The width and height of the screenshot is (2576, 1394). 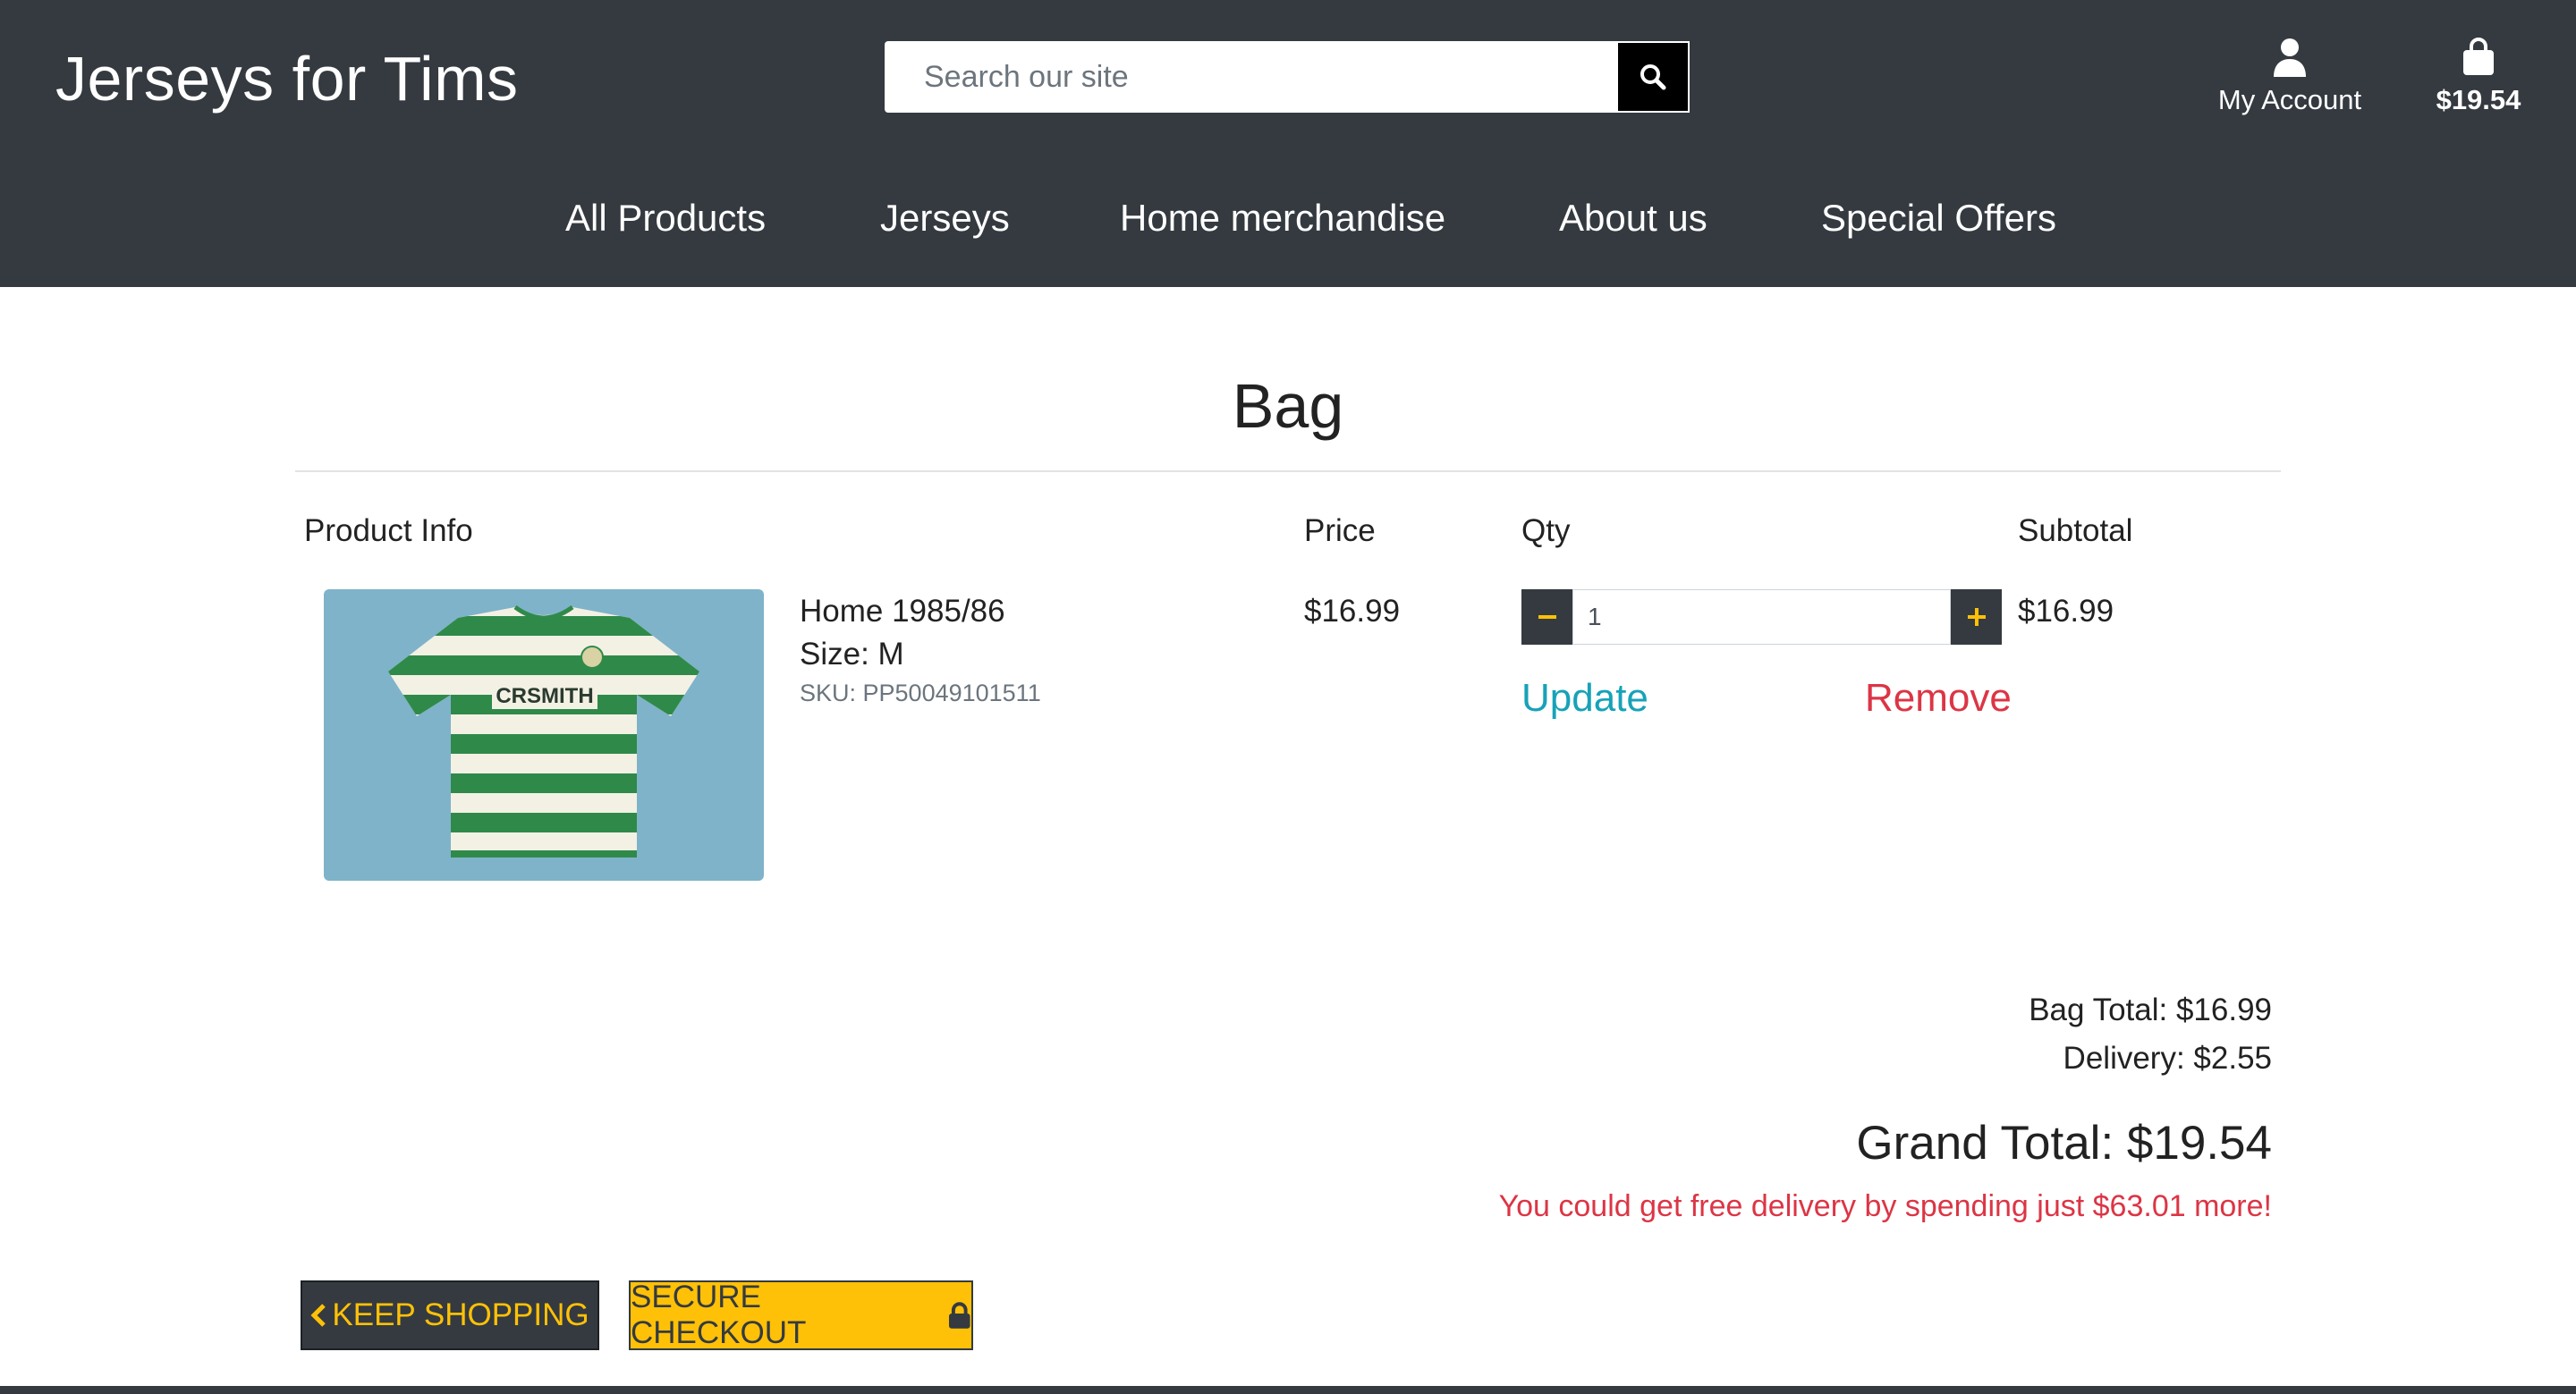 I want to click on decrement-qty-button, so click(x=1546, y=617).